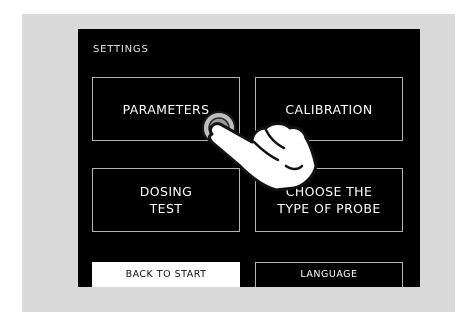  I want to click on language-button: LANGUAGE, so click(329, 274).